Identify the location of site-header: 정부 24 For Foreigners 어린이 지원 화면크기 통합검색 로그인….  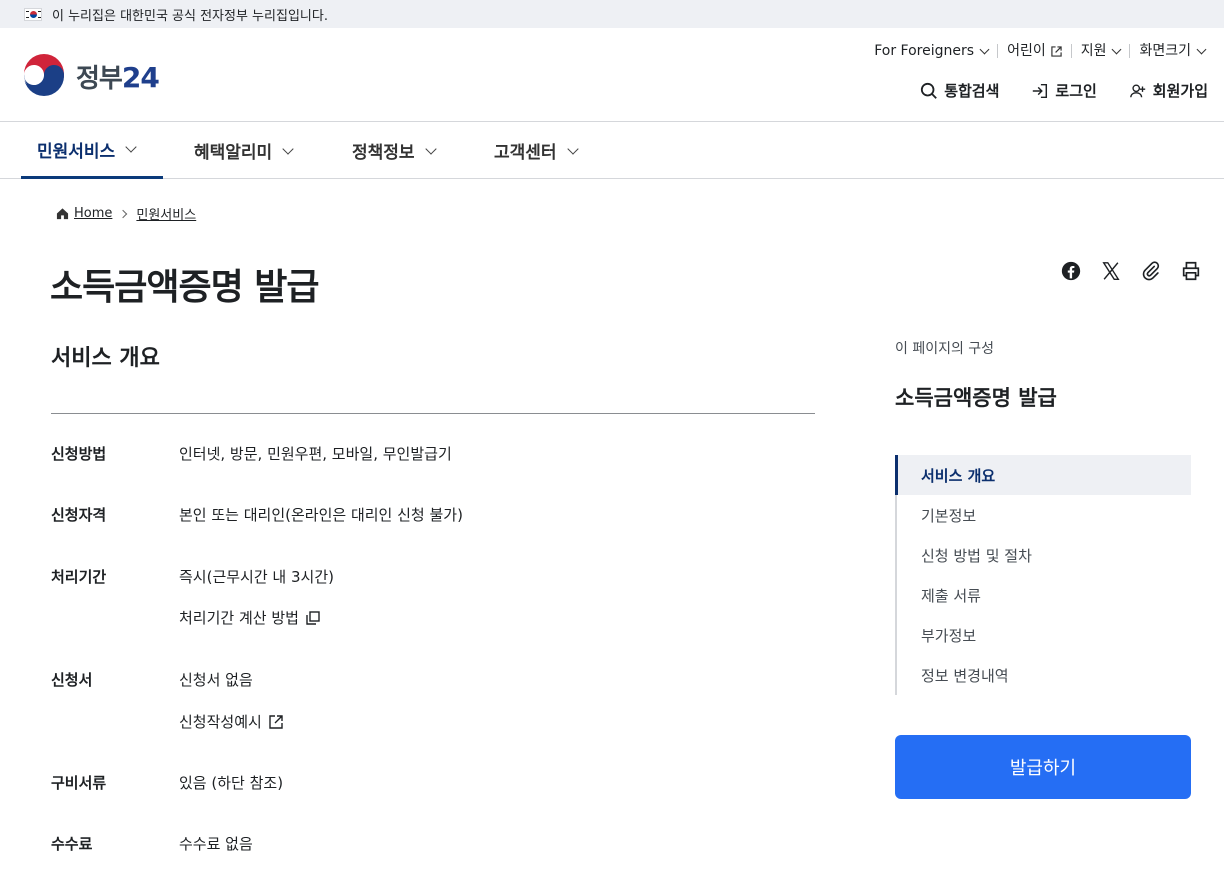
(612, 75).